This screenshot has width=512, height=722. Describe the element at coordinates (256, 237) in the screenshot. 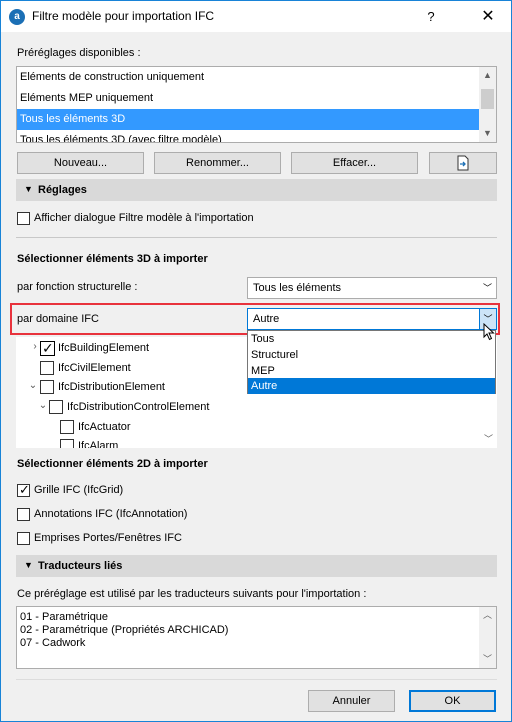

I see `divider` at that location.